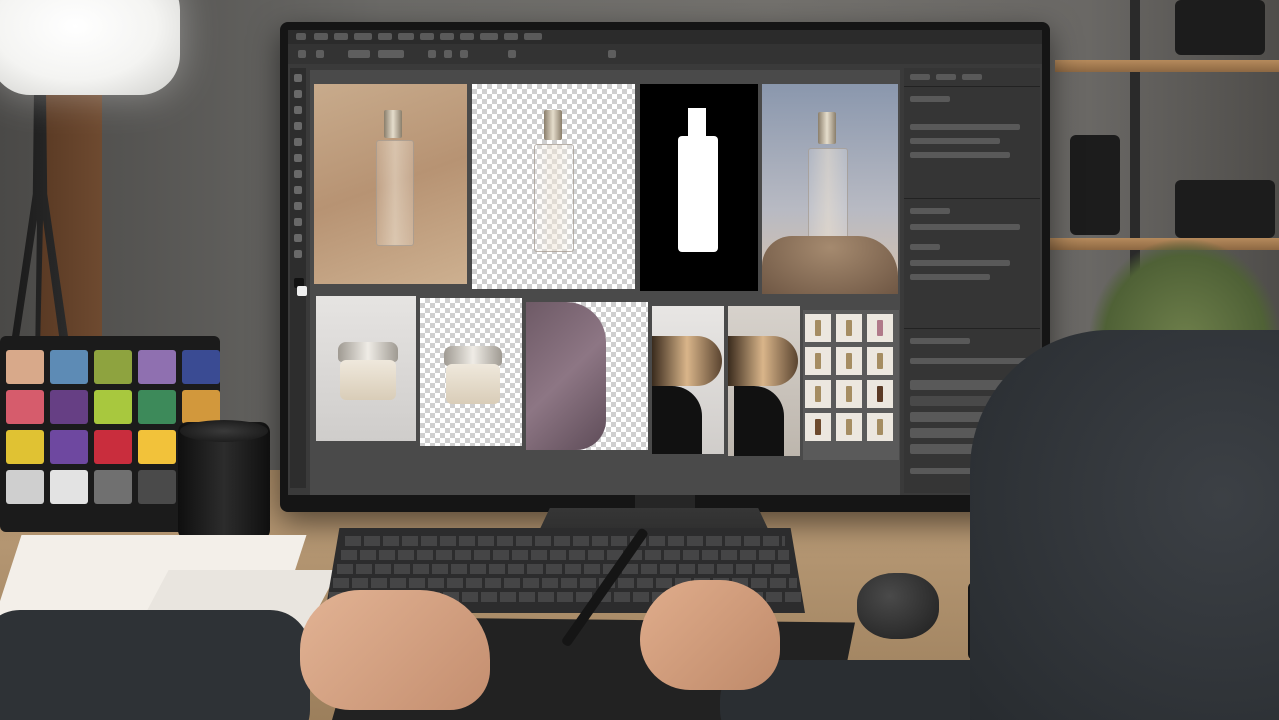 Image resolution: width=1279 pixels, height=720 pixels. I want to click on move-icon, so click(298, 78).